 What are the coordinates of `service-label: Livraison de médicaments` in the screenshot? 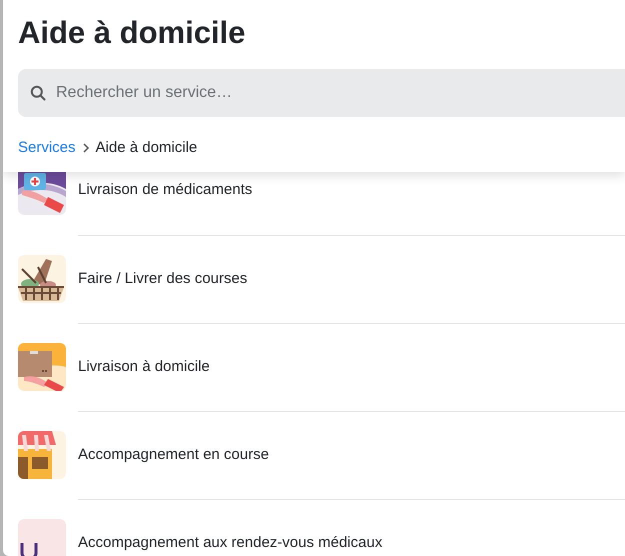 It's located at (165, 190).